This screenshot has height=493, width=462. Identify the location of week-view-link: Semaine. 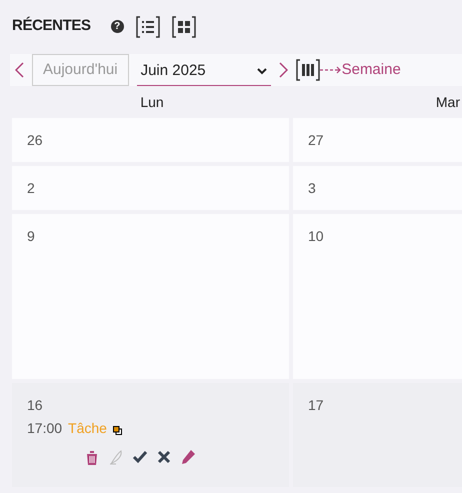
(371, 70).